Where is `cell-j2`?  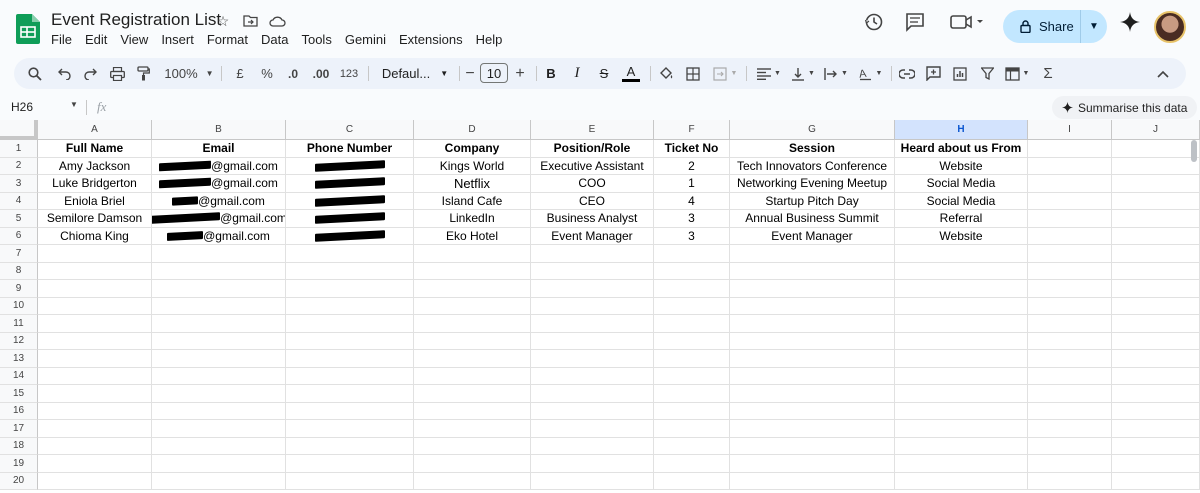 cell-j2 is located at coordinates (1156, 166).